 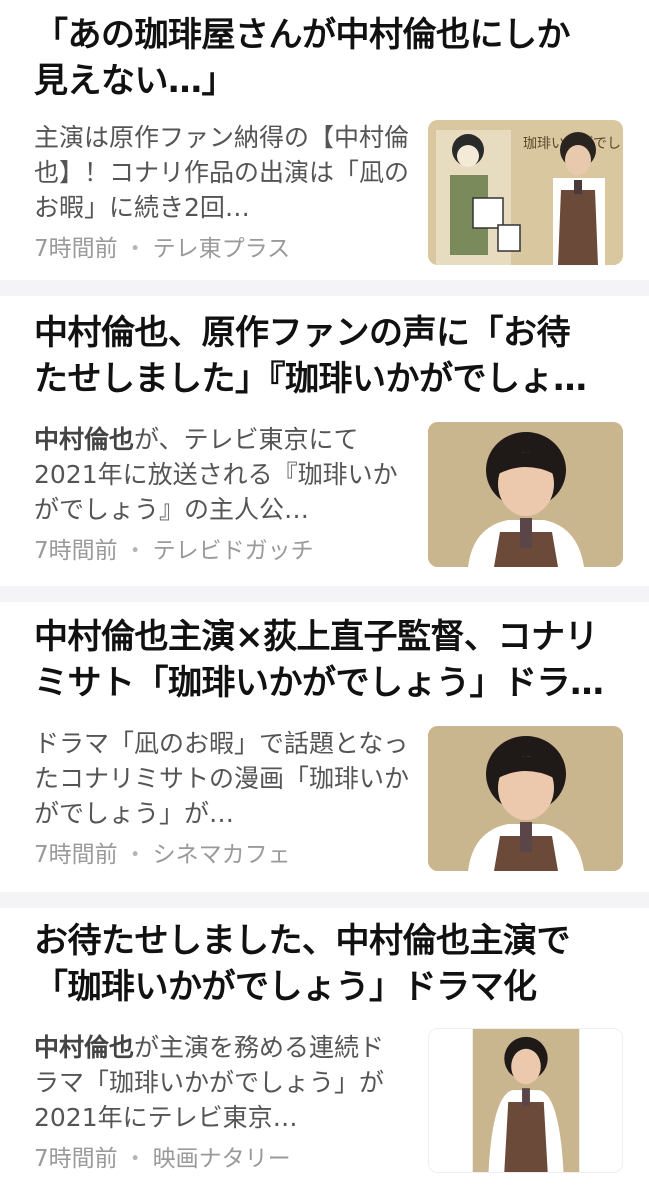 I want to click on article-title-line: 「あの珈琲屋さんが中村倫也にしか, so click(x=326, y=35).